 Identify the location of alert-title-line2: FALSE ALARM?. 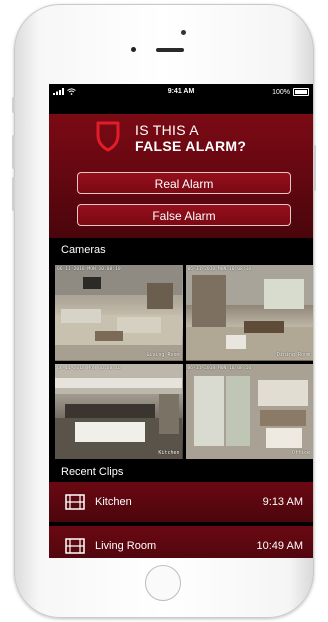
(191, 146).